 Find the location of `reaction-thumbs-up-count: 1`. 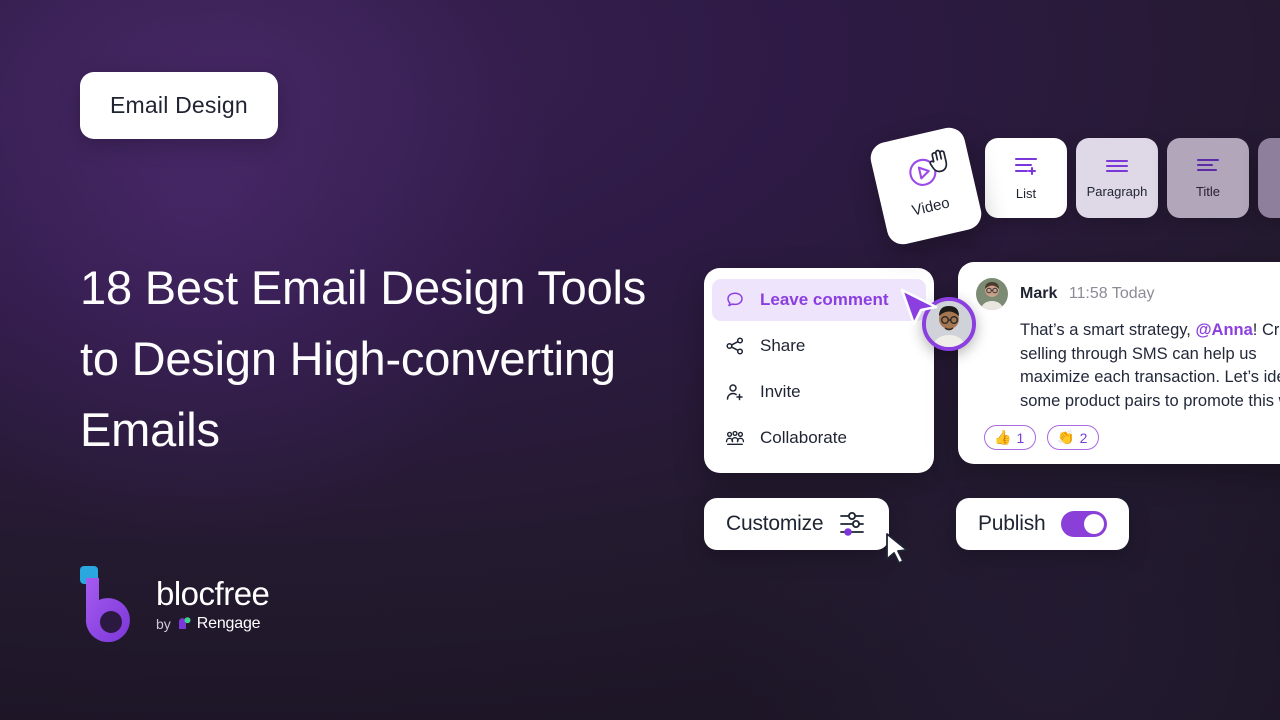

reaction-thumbs-up-count: 1 is located at coordinates (1020, 437).